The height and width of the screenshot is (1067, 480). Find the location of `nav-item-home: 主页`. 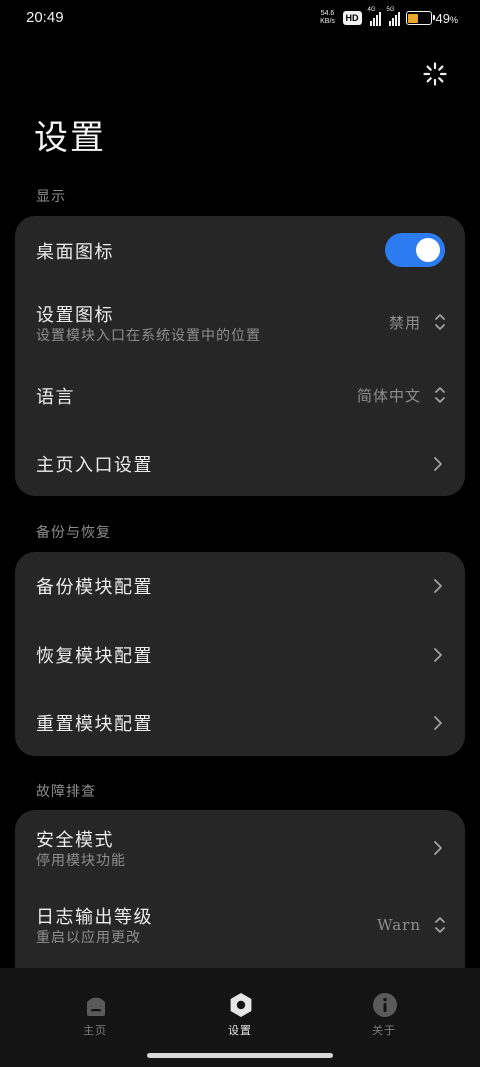

nav-item-home: 主页 is located at coordinates (95, 1008).